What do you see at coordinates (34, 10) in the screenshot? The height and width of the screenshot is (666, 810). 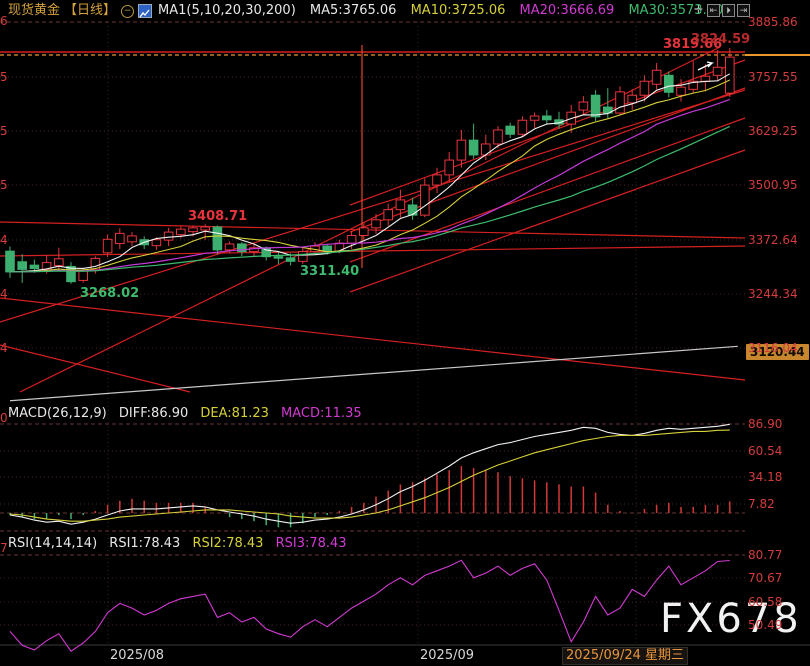 I see `symbol-title: 现货黄金` at bounding box center [34, 10].